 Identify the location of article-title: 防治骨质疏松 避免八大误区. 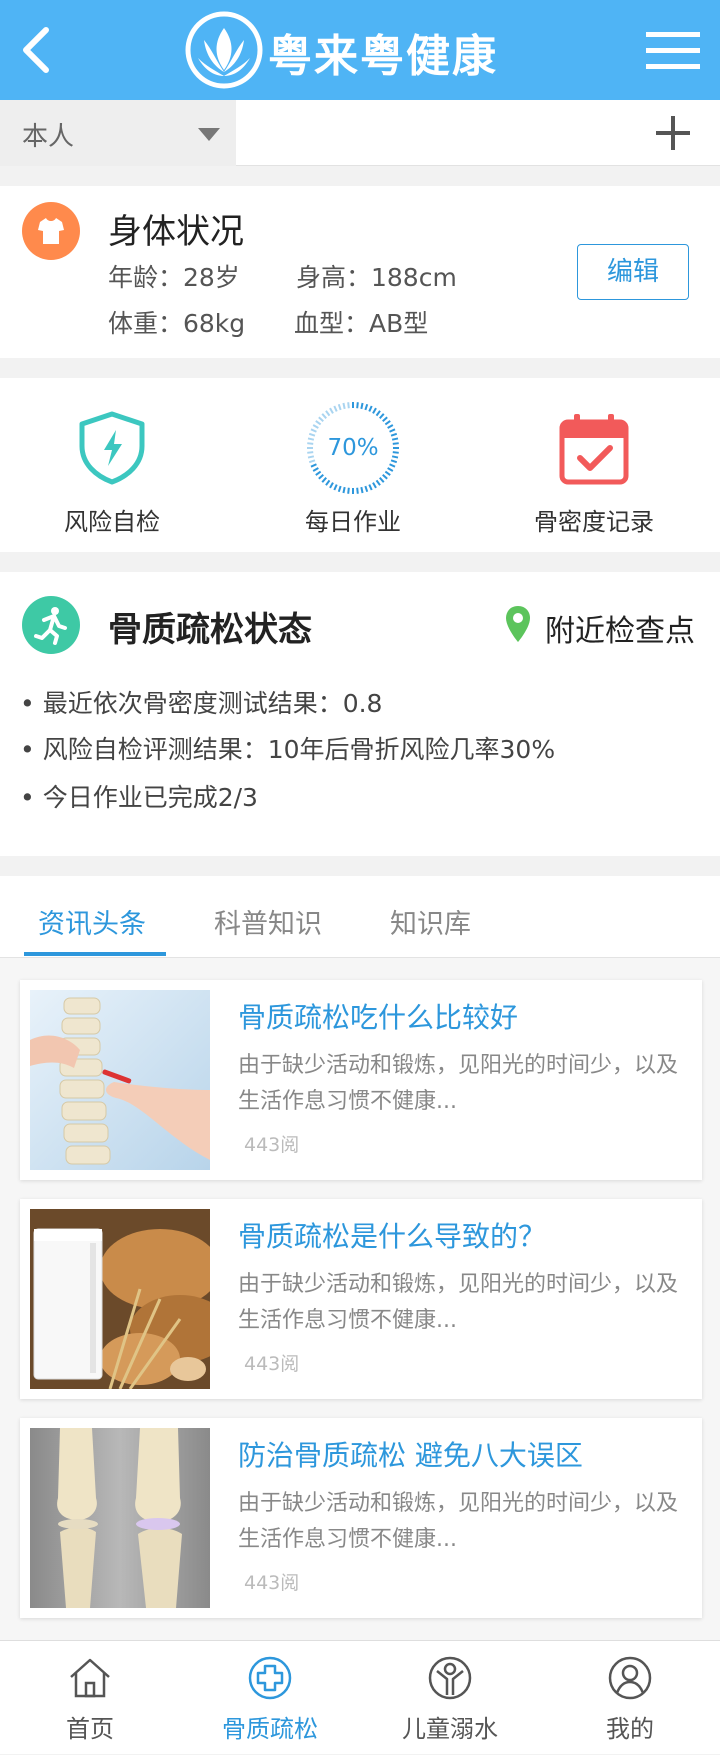
(410, 1455).